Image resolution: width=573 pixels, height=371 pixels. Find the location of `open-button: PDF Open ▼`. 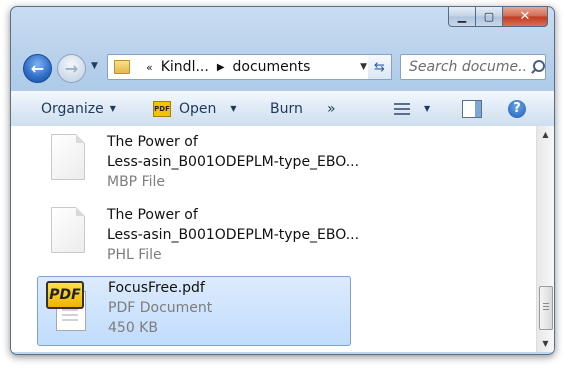

open-button: PDF Open ▼ is located at coordinates (195, 108).